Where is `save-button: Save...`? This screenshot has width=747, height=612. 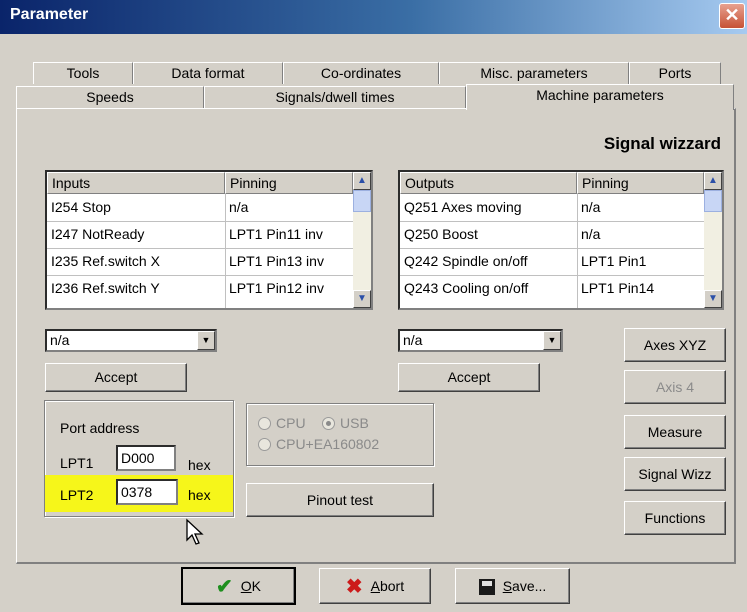 save-button: Save... is located at coordinates (512, 586).